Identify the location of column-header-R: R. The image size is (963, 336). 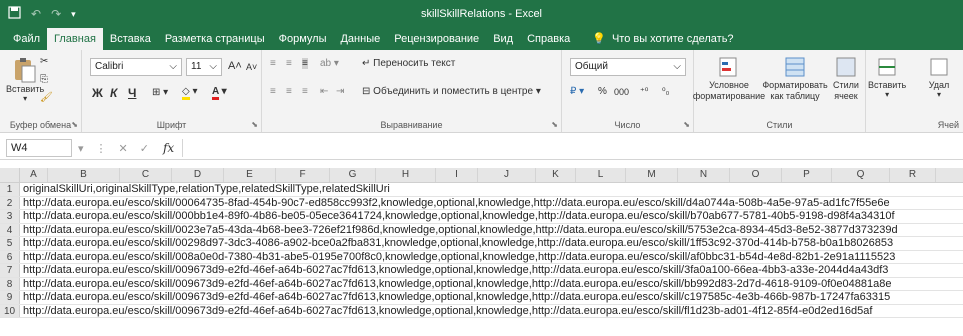
(913, 175).